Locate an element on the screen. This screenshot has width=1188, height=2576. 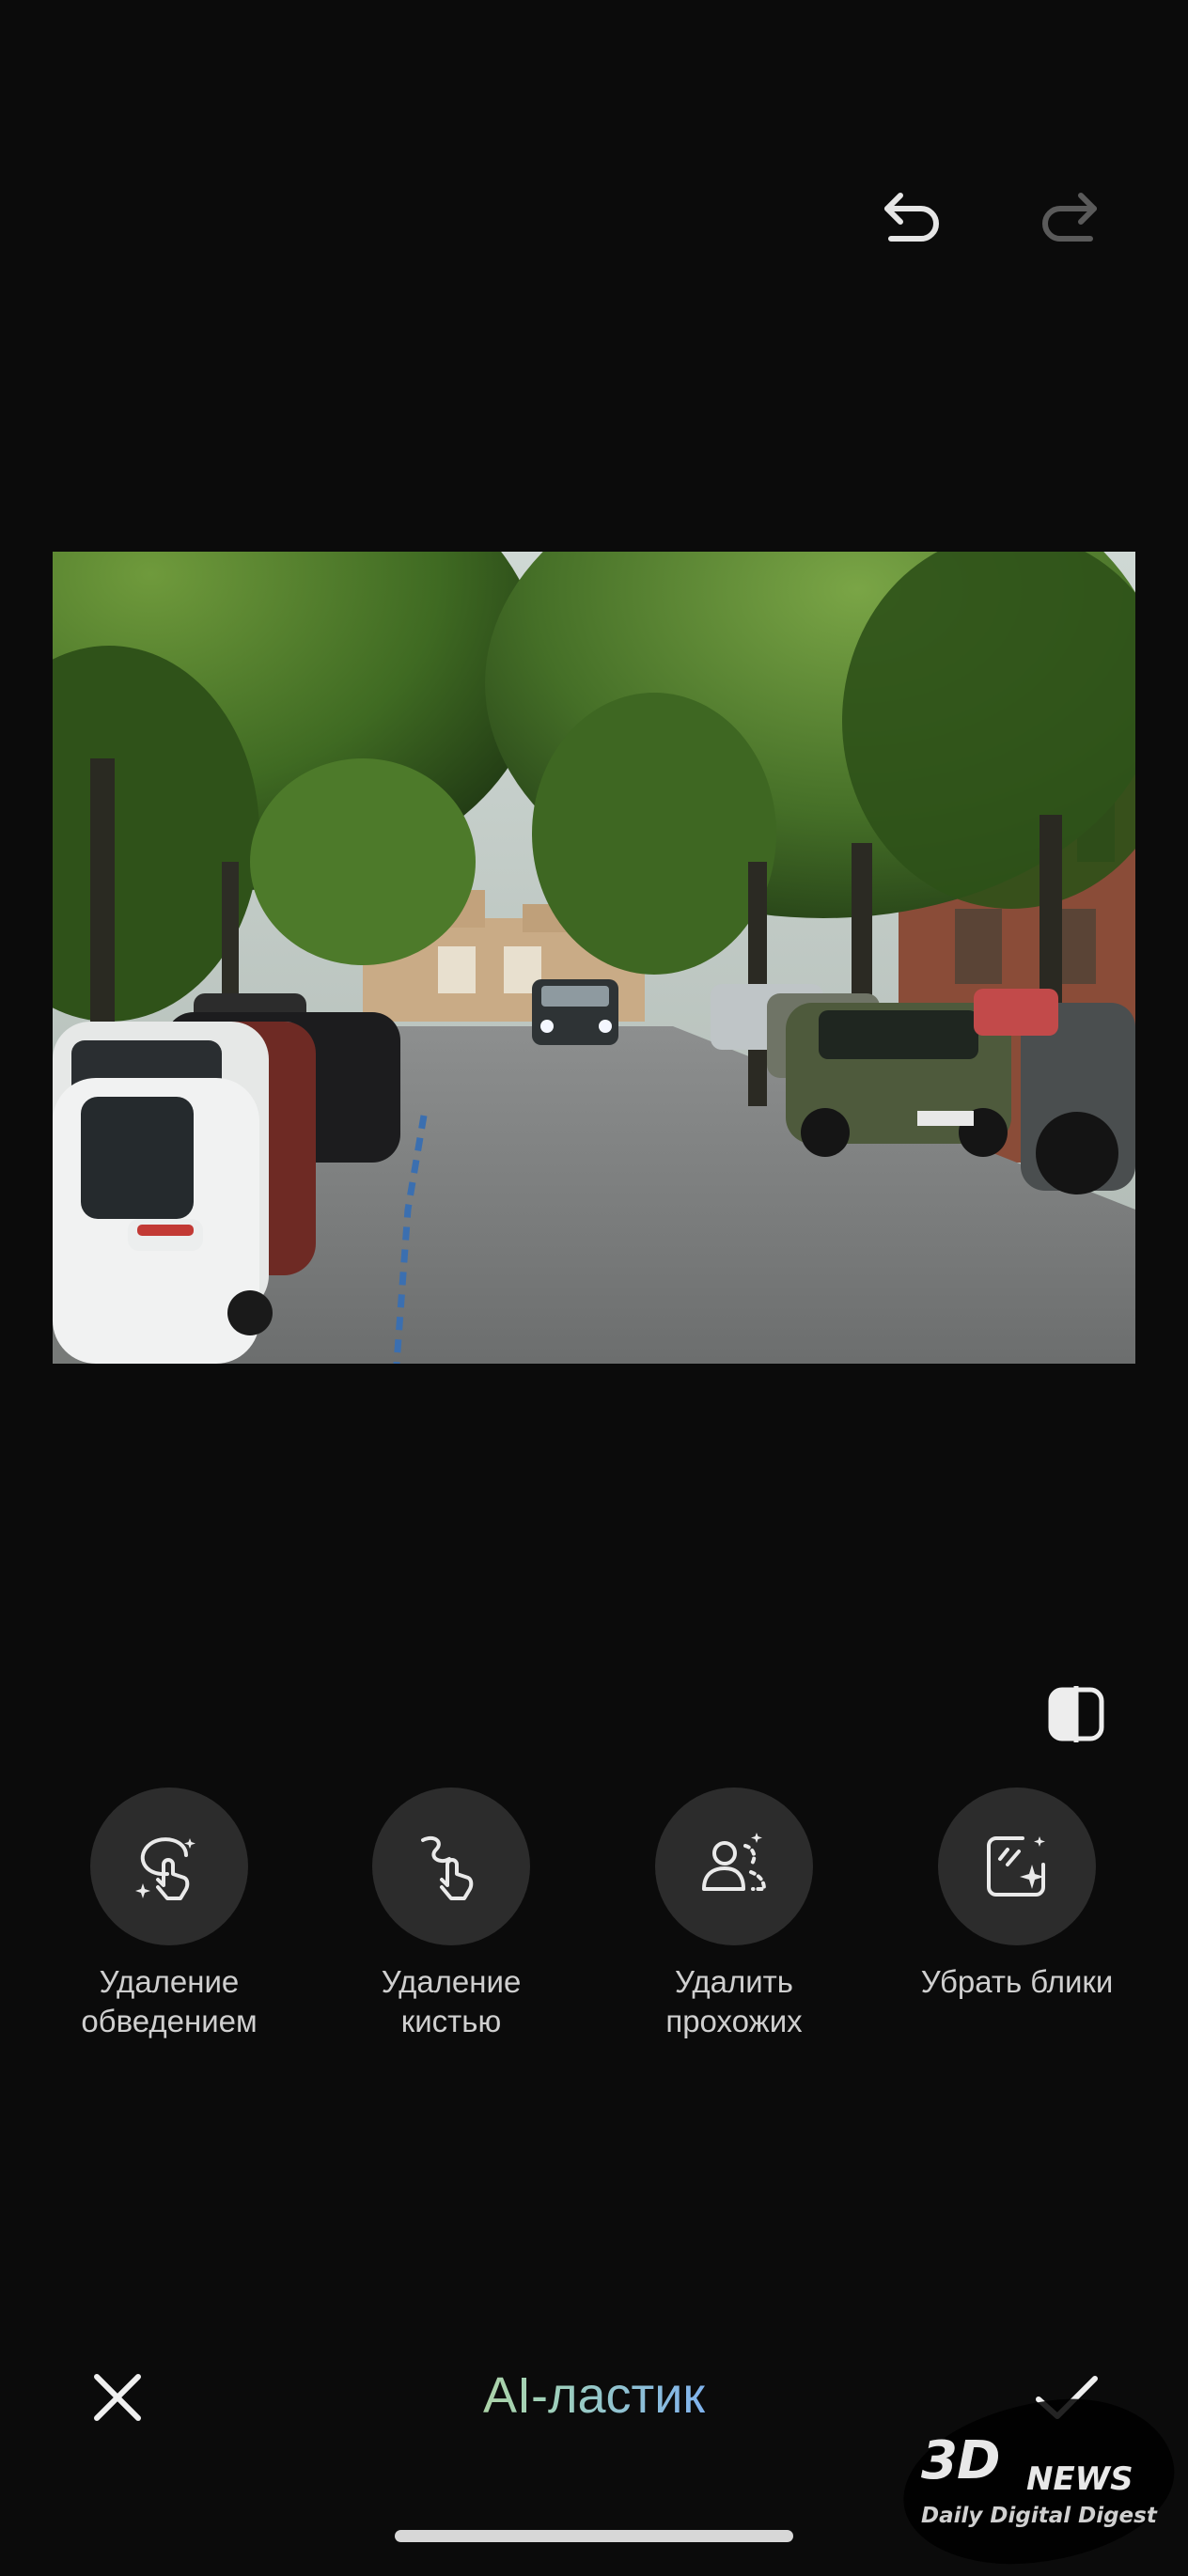
tool-remove-passersby-circle is located at coordinates (734, 1866).